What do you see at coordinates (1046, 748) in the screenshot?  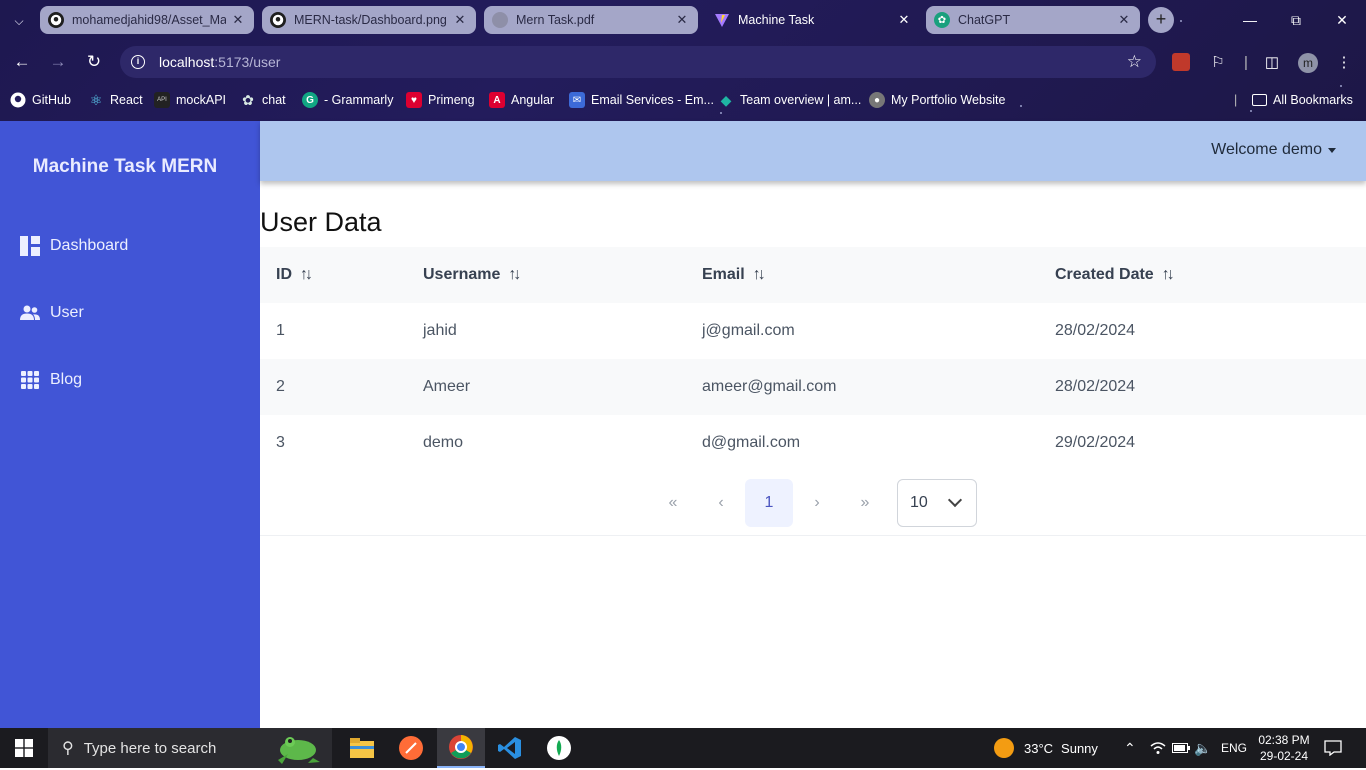 I see `weather-widget: 33°C Sunny` at bounding box center [1046, 748].